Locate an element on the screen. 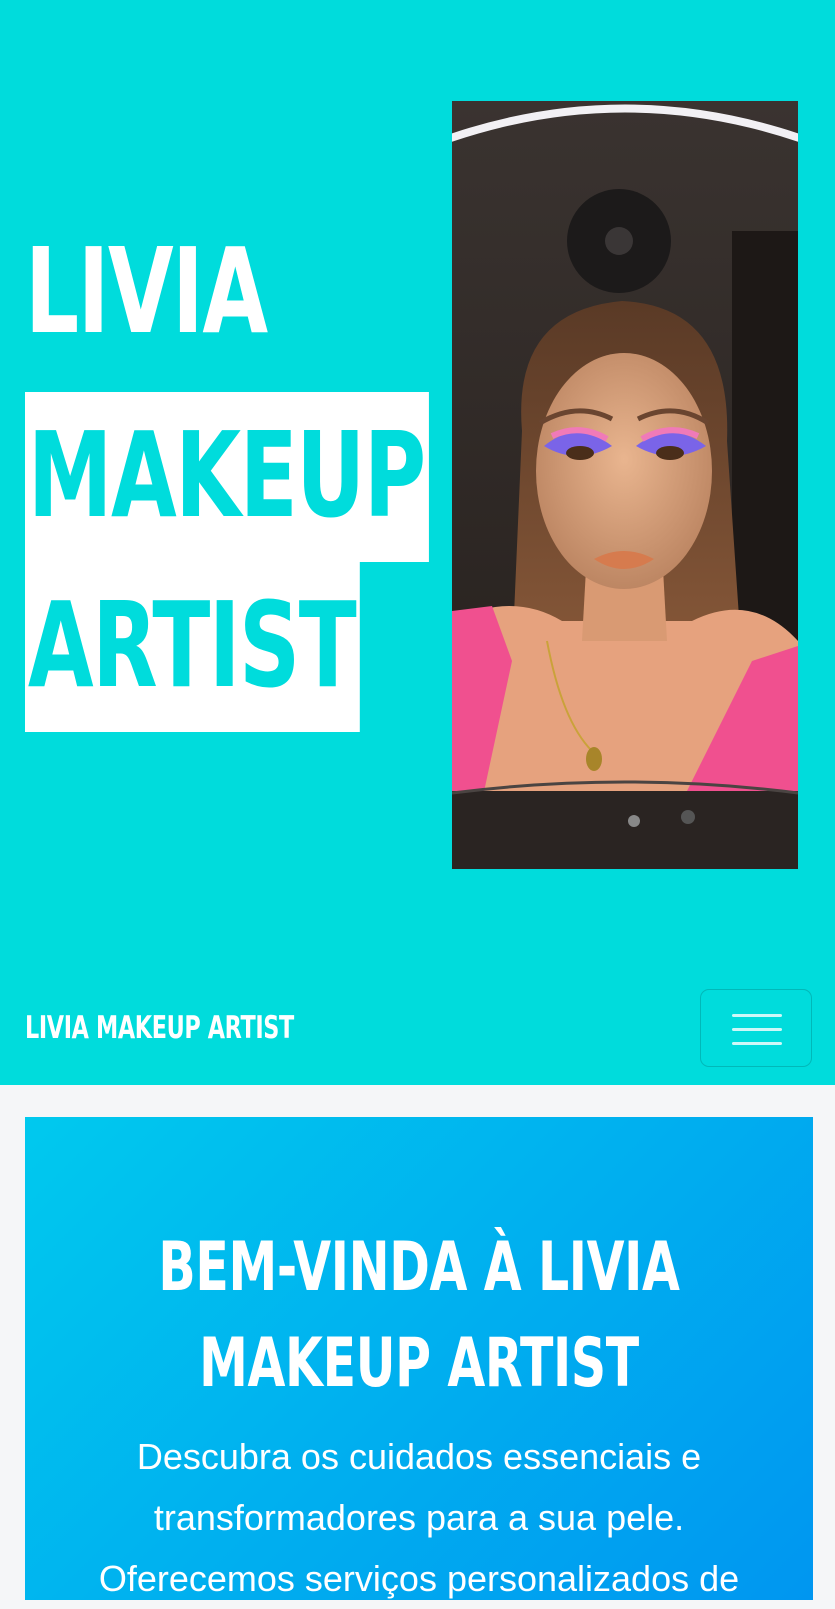  hero-title-line-2: MAKEUP is located at coordinates (227, 477).